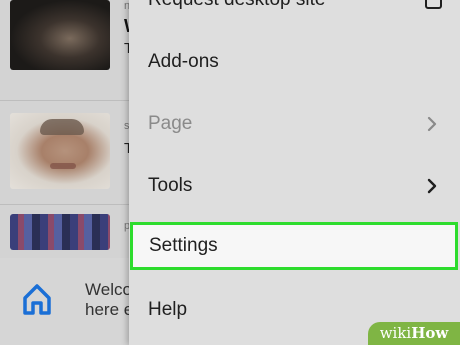  Describe the element at coordinates (294, 62) in the screenshot. I see `menu-item-add-ons: Add-ons` at that location.